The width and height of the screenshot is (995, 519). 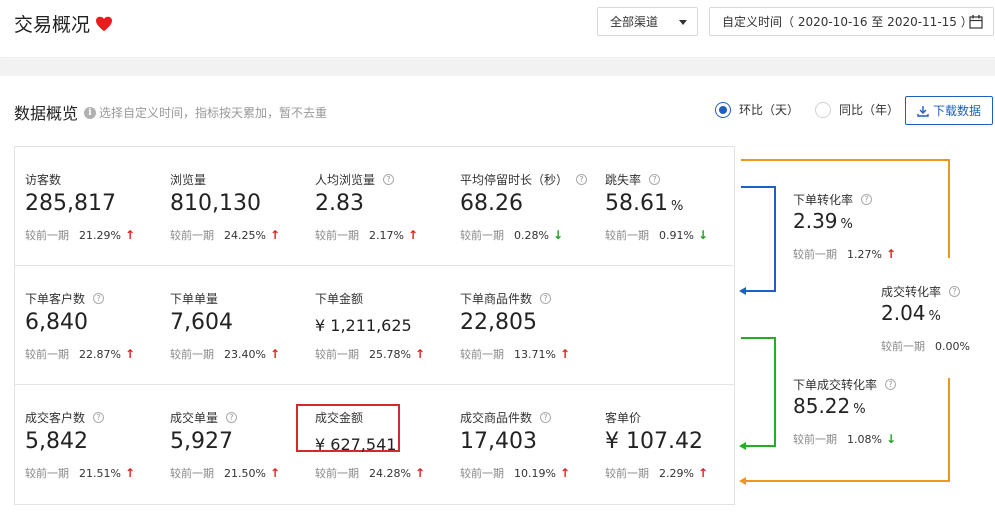 What do you see at coordinates (758, 239) in the screenshot?
I see `flow-line-blue` at bounding box center [758, 239].